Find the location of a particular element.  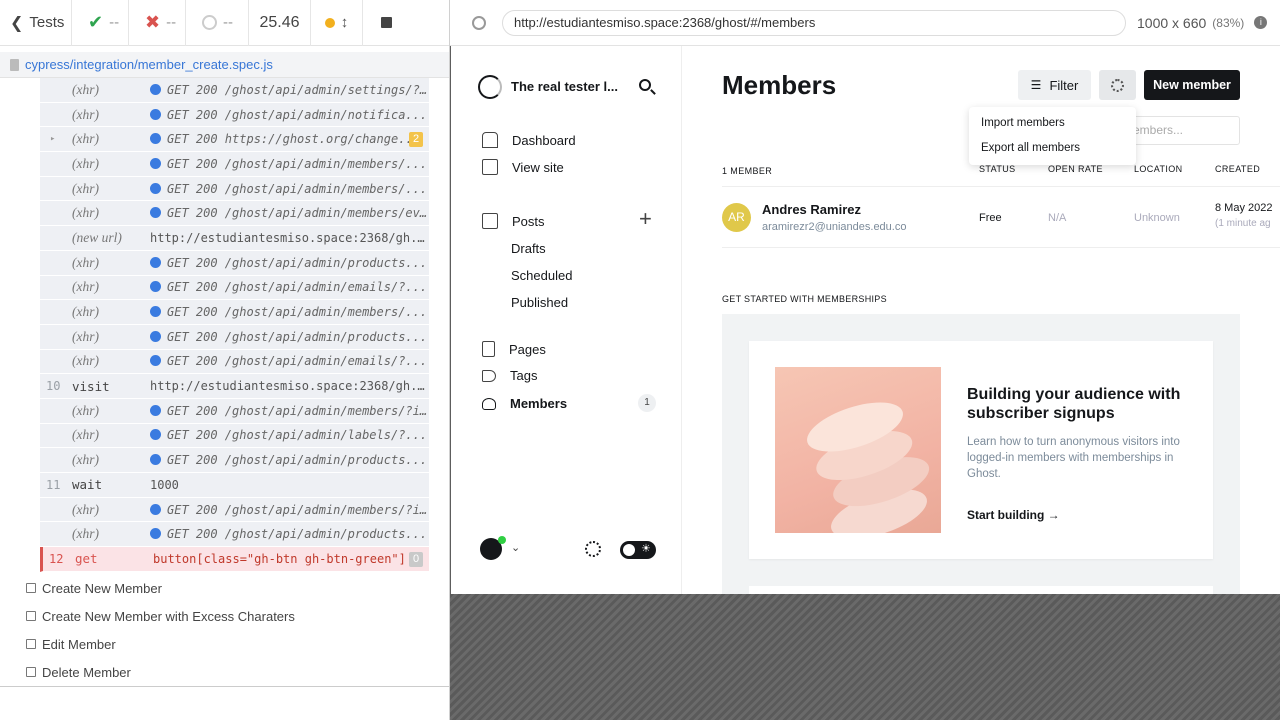

test-checkbox-icon is located at coordinates (31, 644).